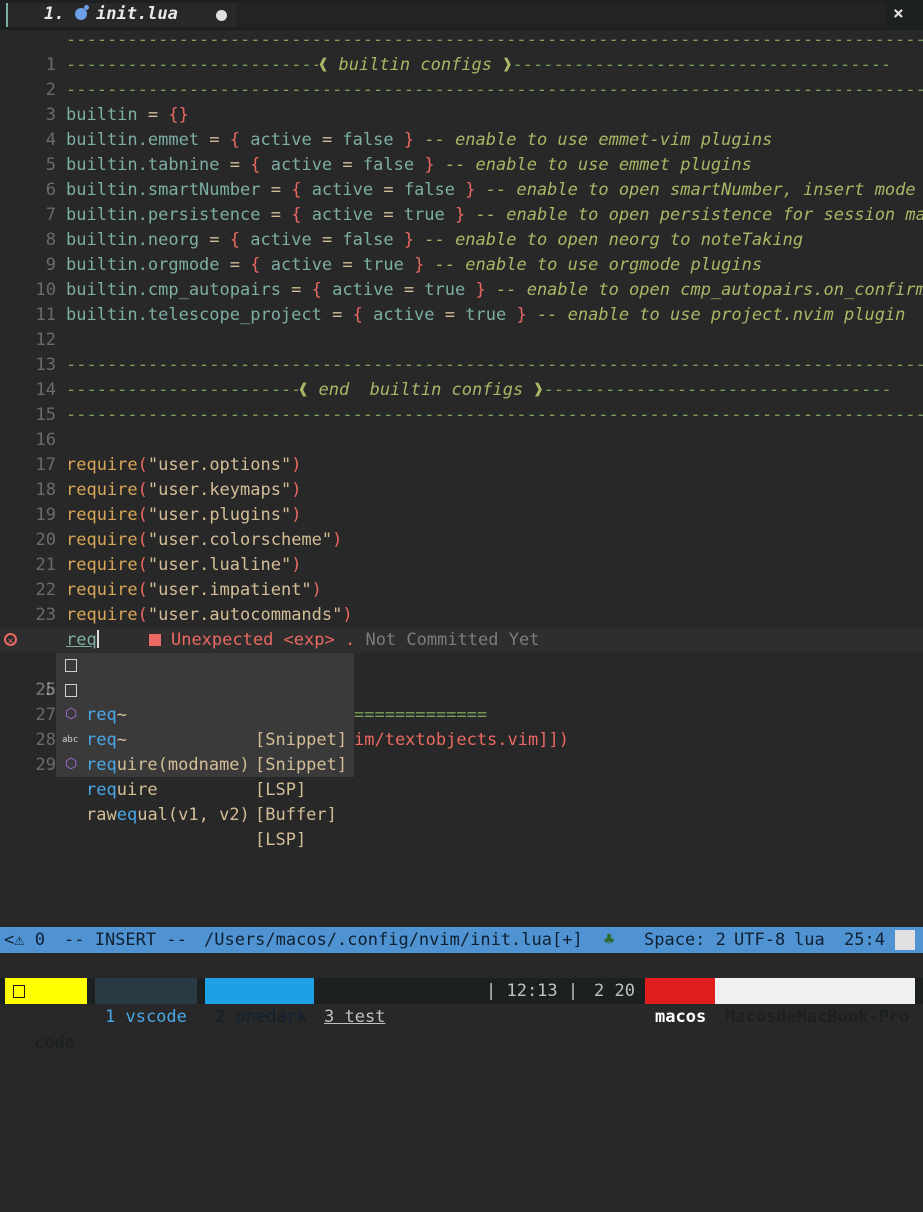 Image resolution: width=923 pixels, height=1212 pixels. I want to click on indent-info: Space: 2, so click(685, 940).